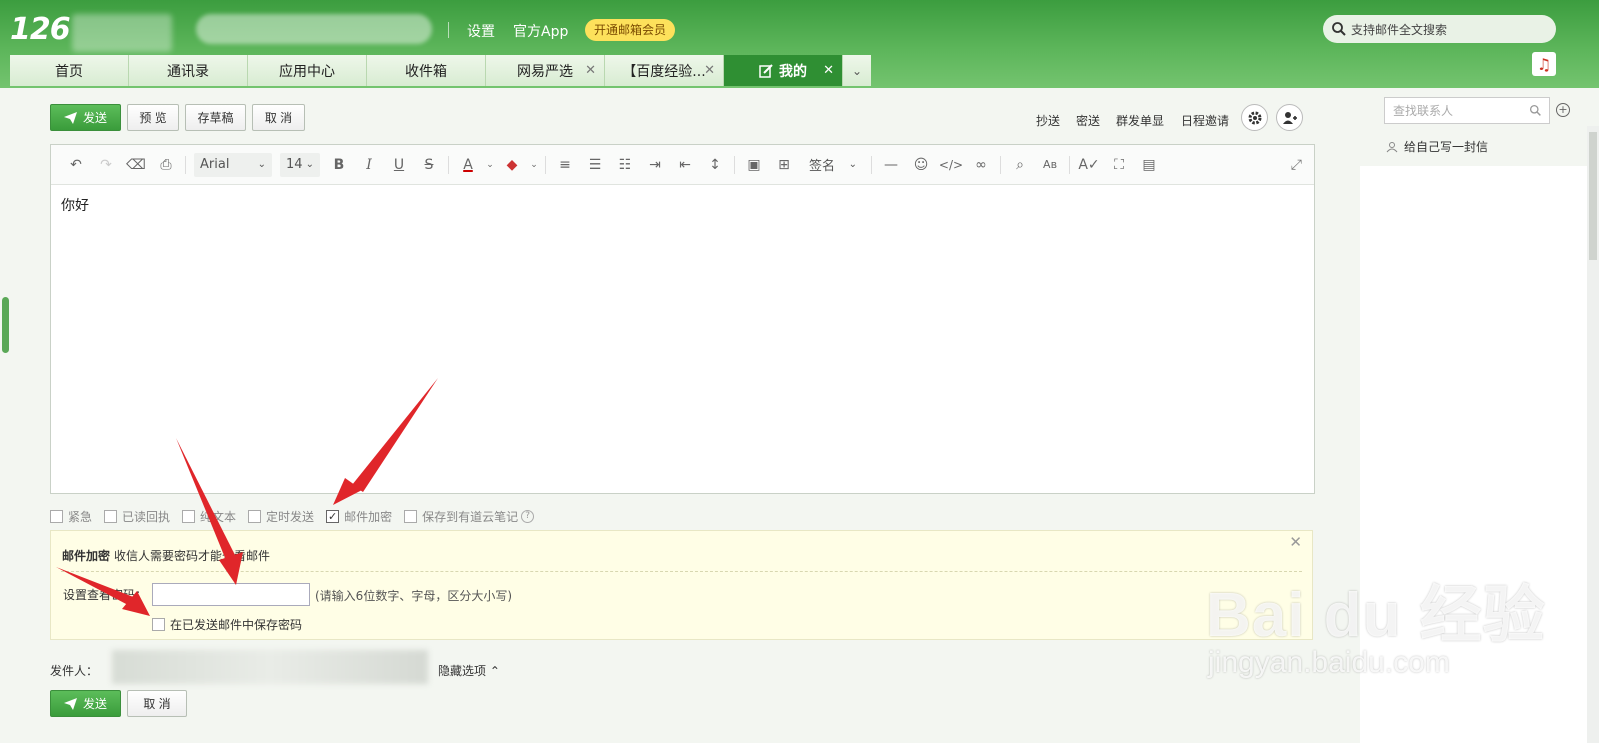  I want to click on outdent-icon: ⇤, so click(685, 165).